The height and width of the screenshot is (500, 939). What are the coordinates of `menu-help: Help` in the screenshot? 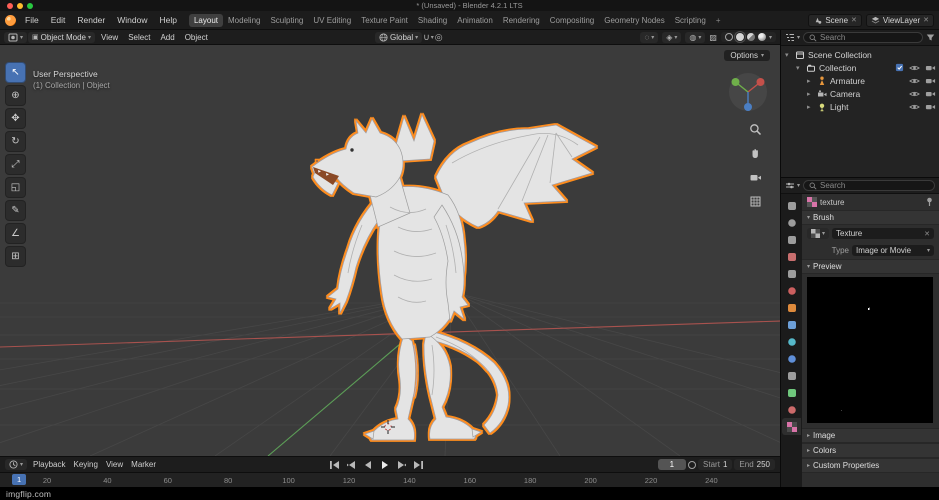 It's located at (167, 20).